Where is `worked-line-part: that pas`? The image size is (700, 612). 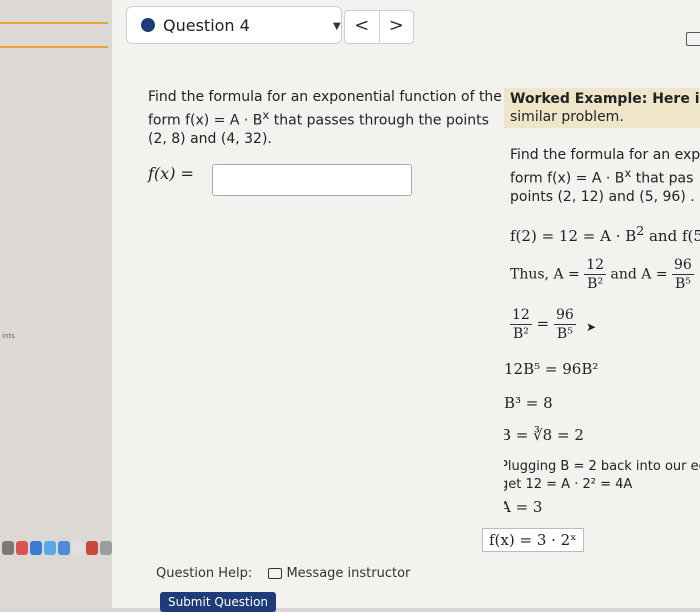 worked-line-part: that pas is located at coordinates (662, 178).